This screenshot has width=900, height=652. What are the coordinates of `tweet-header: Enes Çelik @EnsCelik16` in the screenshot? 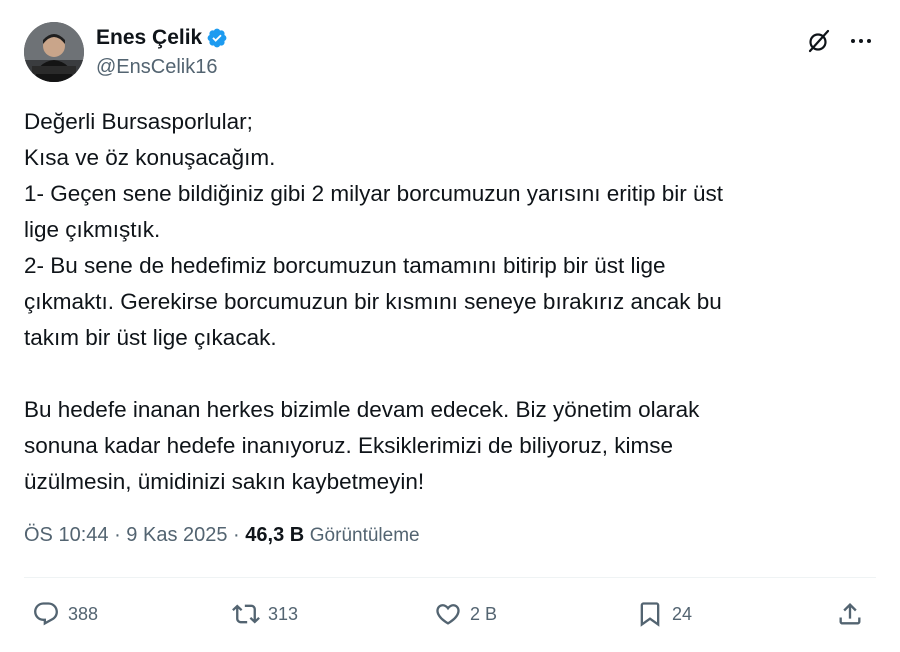 It's located at (450, 53).